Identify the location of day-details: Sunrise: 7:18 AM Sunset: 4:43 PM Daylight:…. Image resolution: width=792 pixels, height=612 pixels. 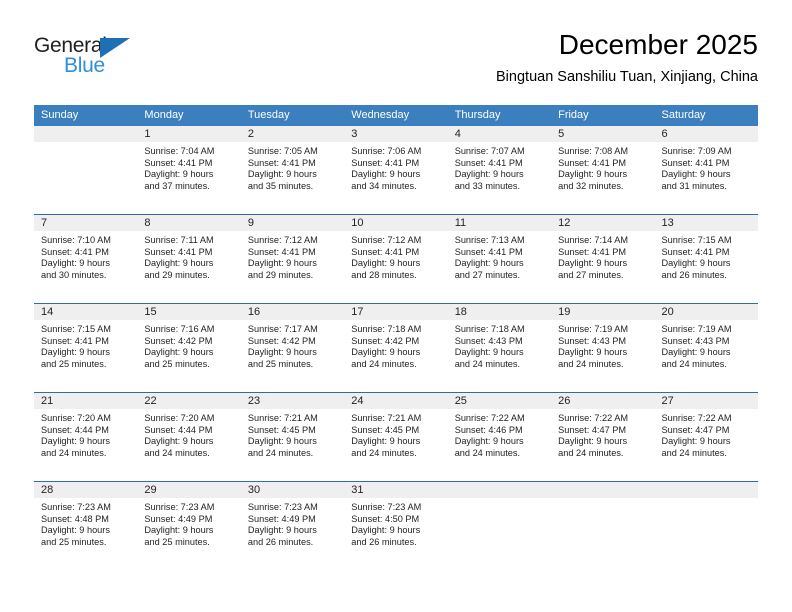
(499, 345).